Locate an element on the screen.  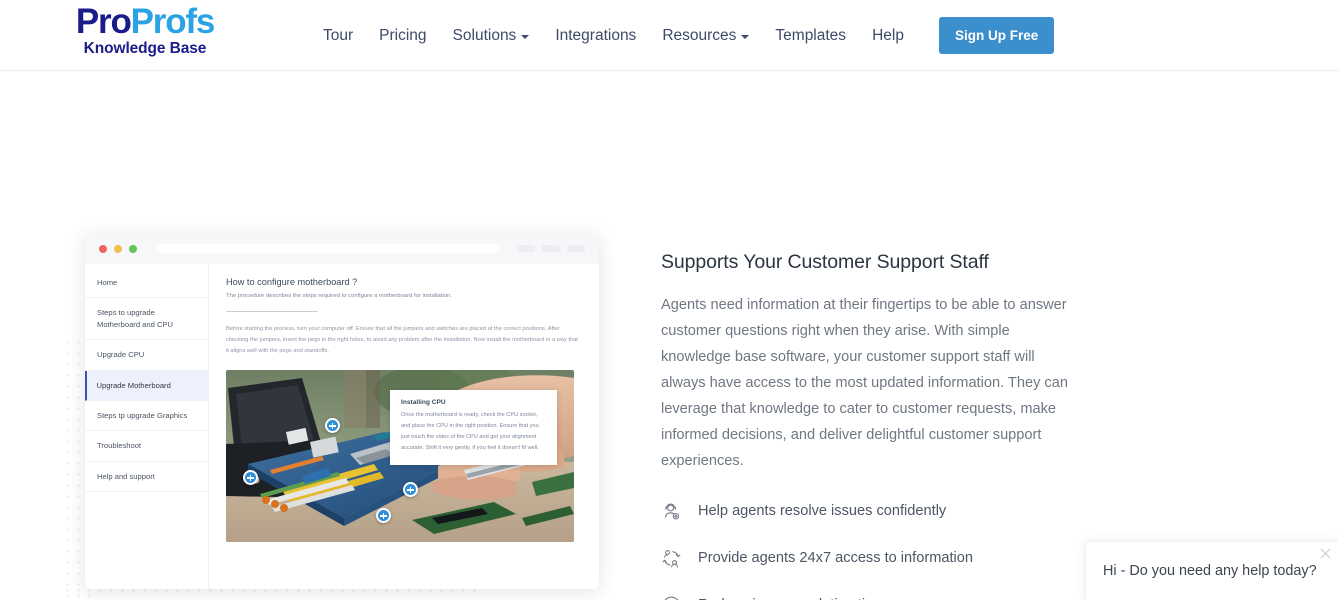
feature-label: Help agents resolve issues confidently is located at coordinates (822, 511).